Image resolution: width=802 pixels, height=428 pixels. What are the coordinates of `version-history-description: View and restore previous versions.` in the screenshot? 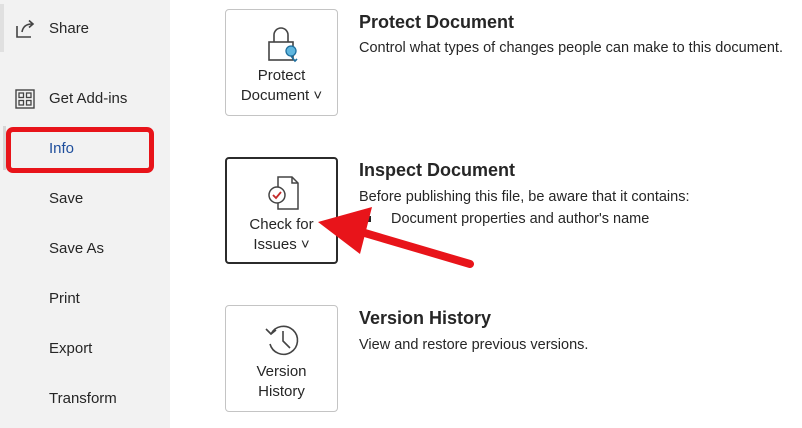 It's located at (474, 345).